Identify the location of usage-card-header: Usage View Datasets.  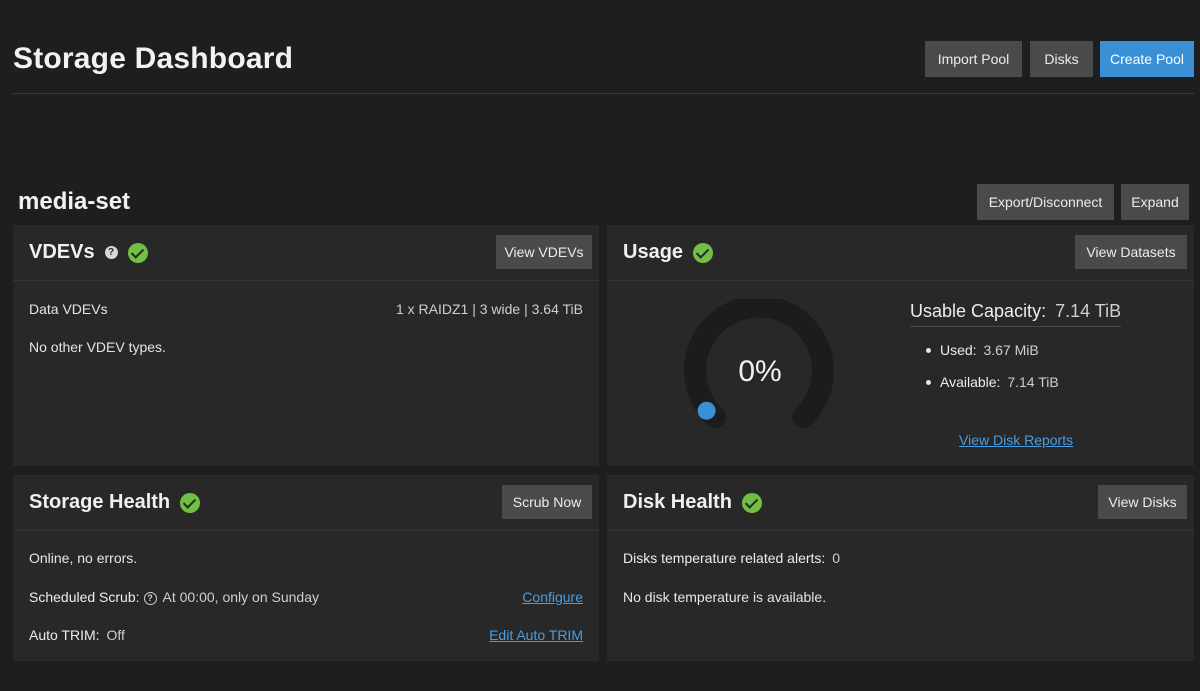
(900, 253).